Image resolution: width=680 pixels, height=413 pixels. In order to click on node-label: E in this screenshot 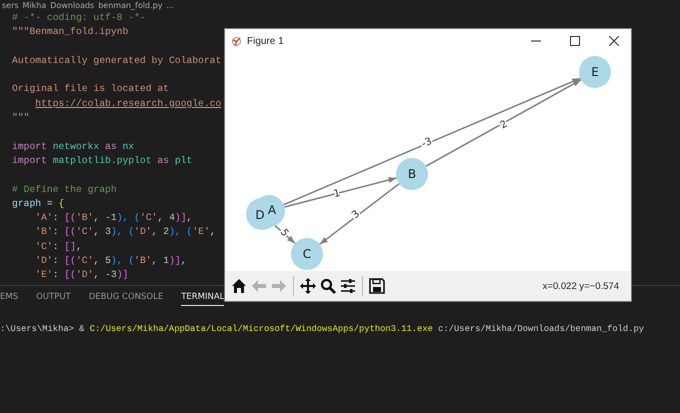, I will do `click(595, 72)`.